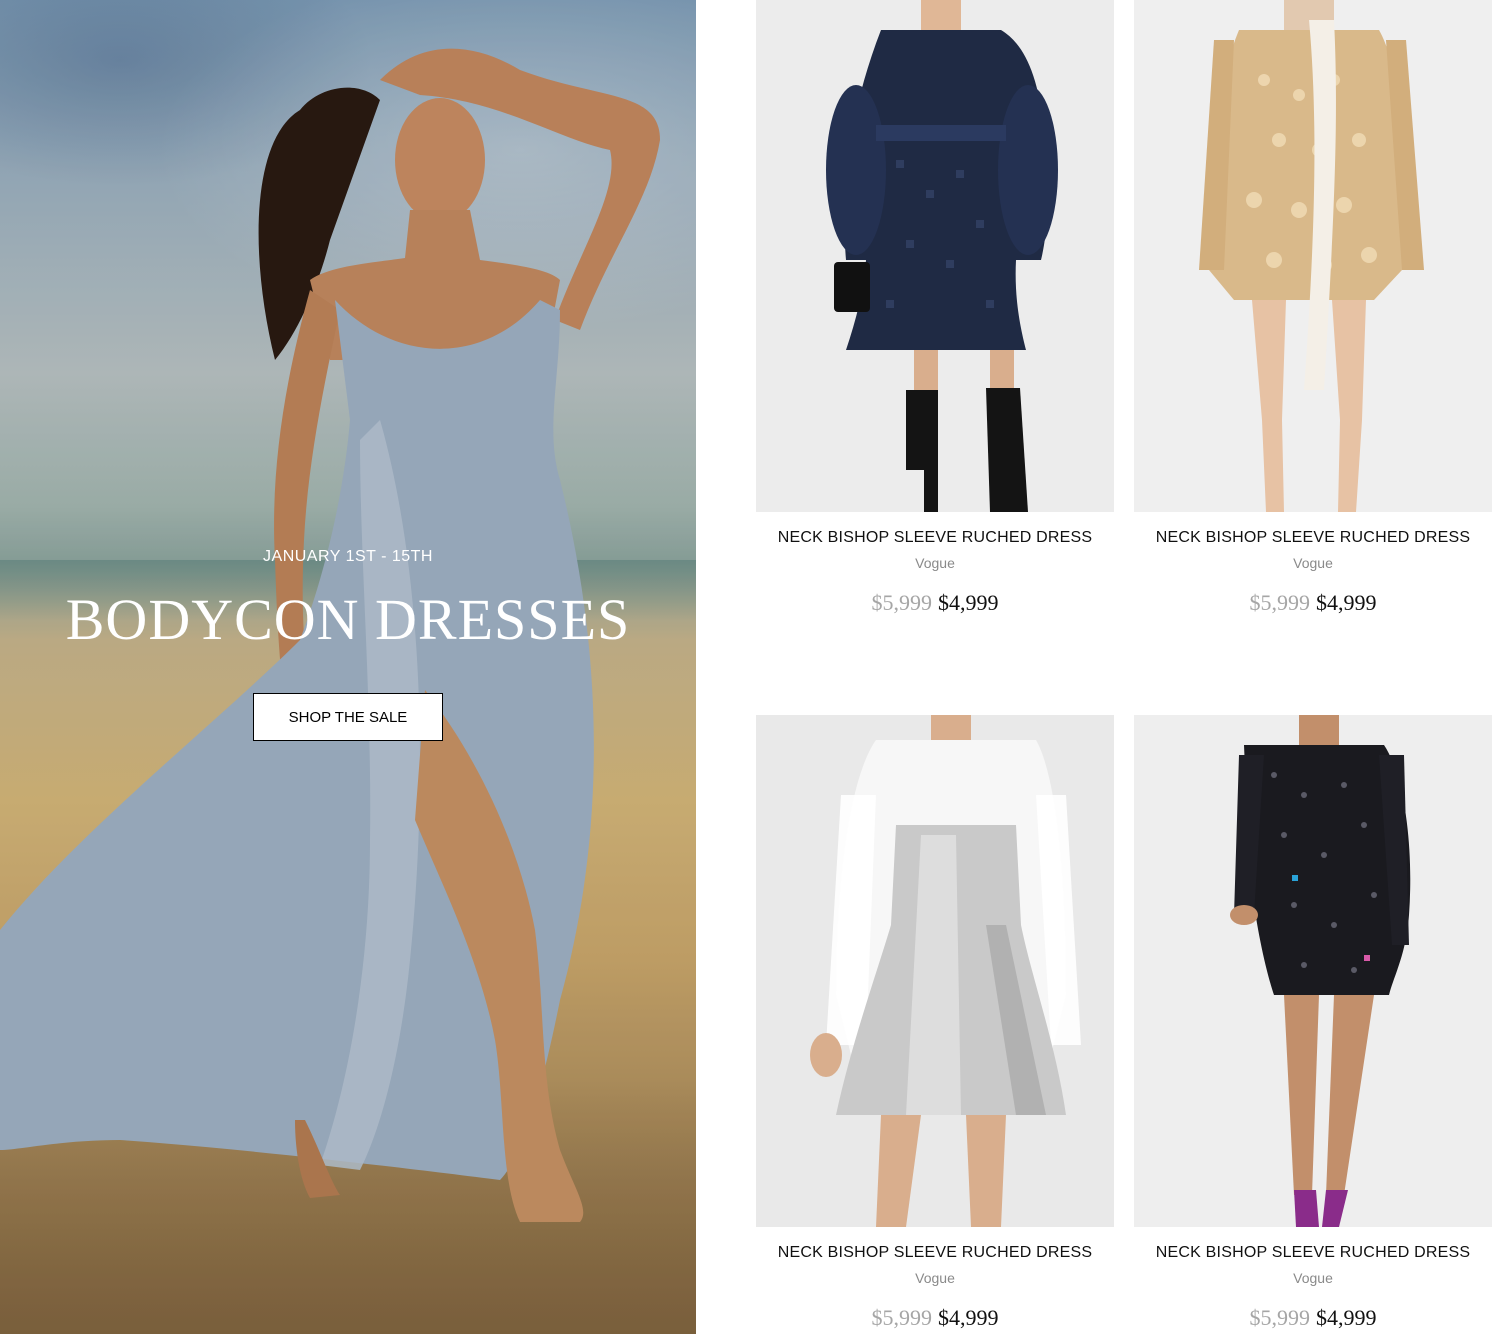 This screenshot has width=1492, height=1334. I want to click on hero-date-range: JANUARY 1ST - 15TH, so click(348, 556).